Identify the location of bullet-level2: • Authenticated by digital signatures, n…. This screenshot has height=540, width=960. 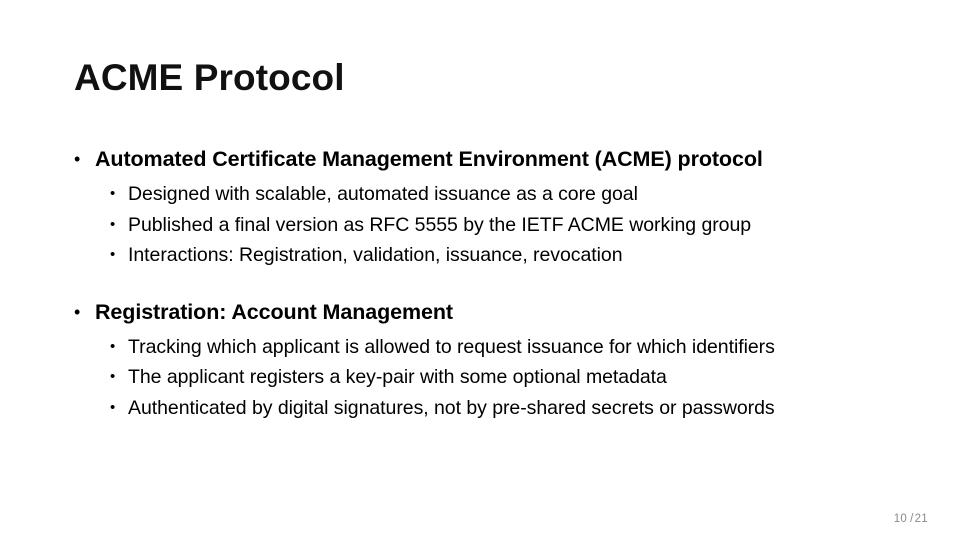
(480, 408).